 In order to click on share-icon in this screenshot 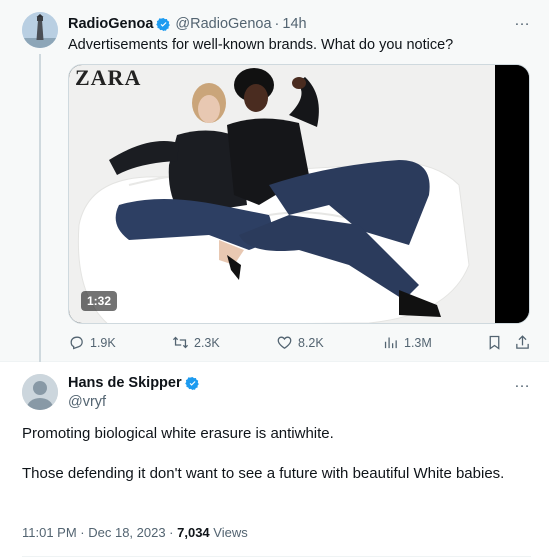, I will do `click(522, 342)`.